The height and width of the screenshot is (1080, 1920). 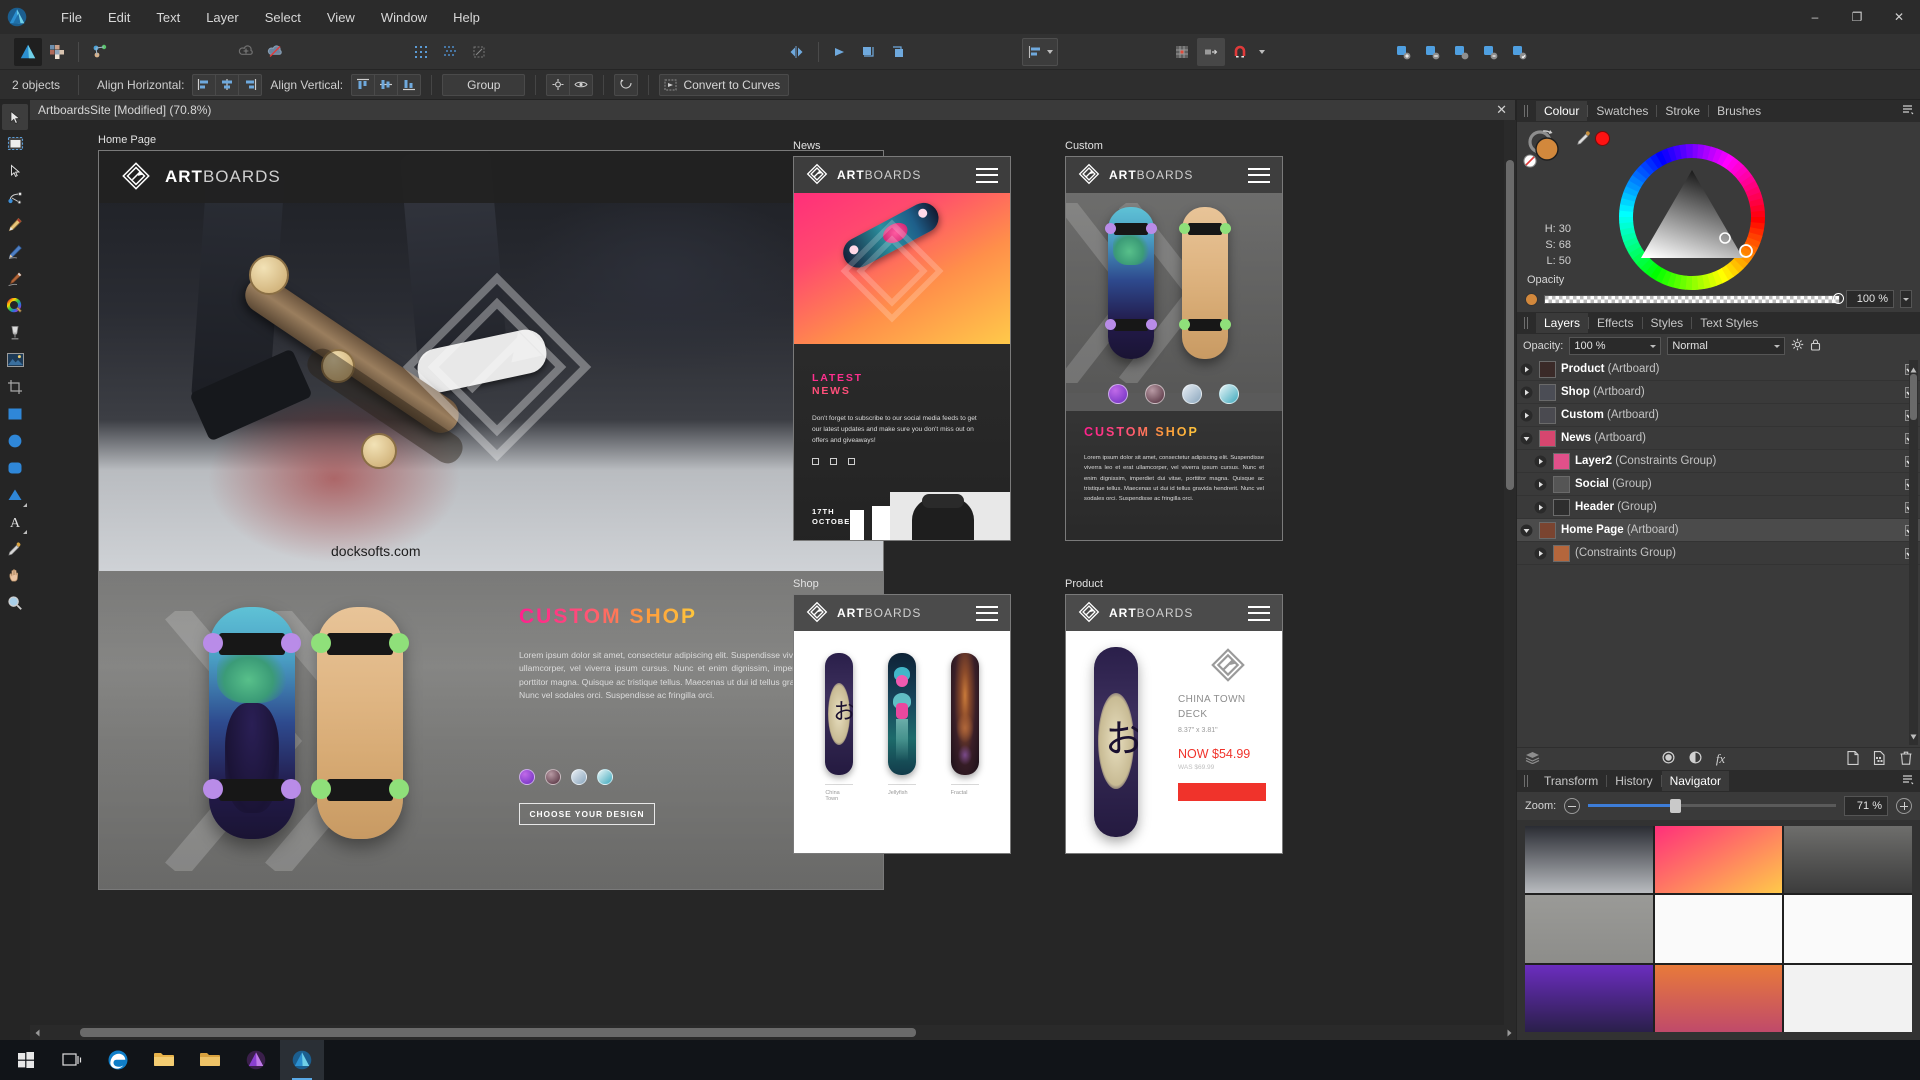 I want to click on opacity-value-field: 100 %, so click(x=1870, y=299).